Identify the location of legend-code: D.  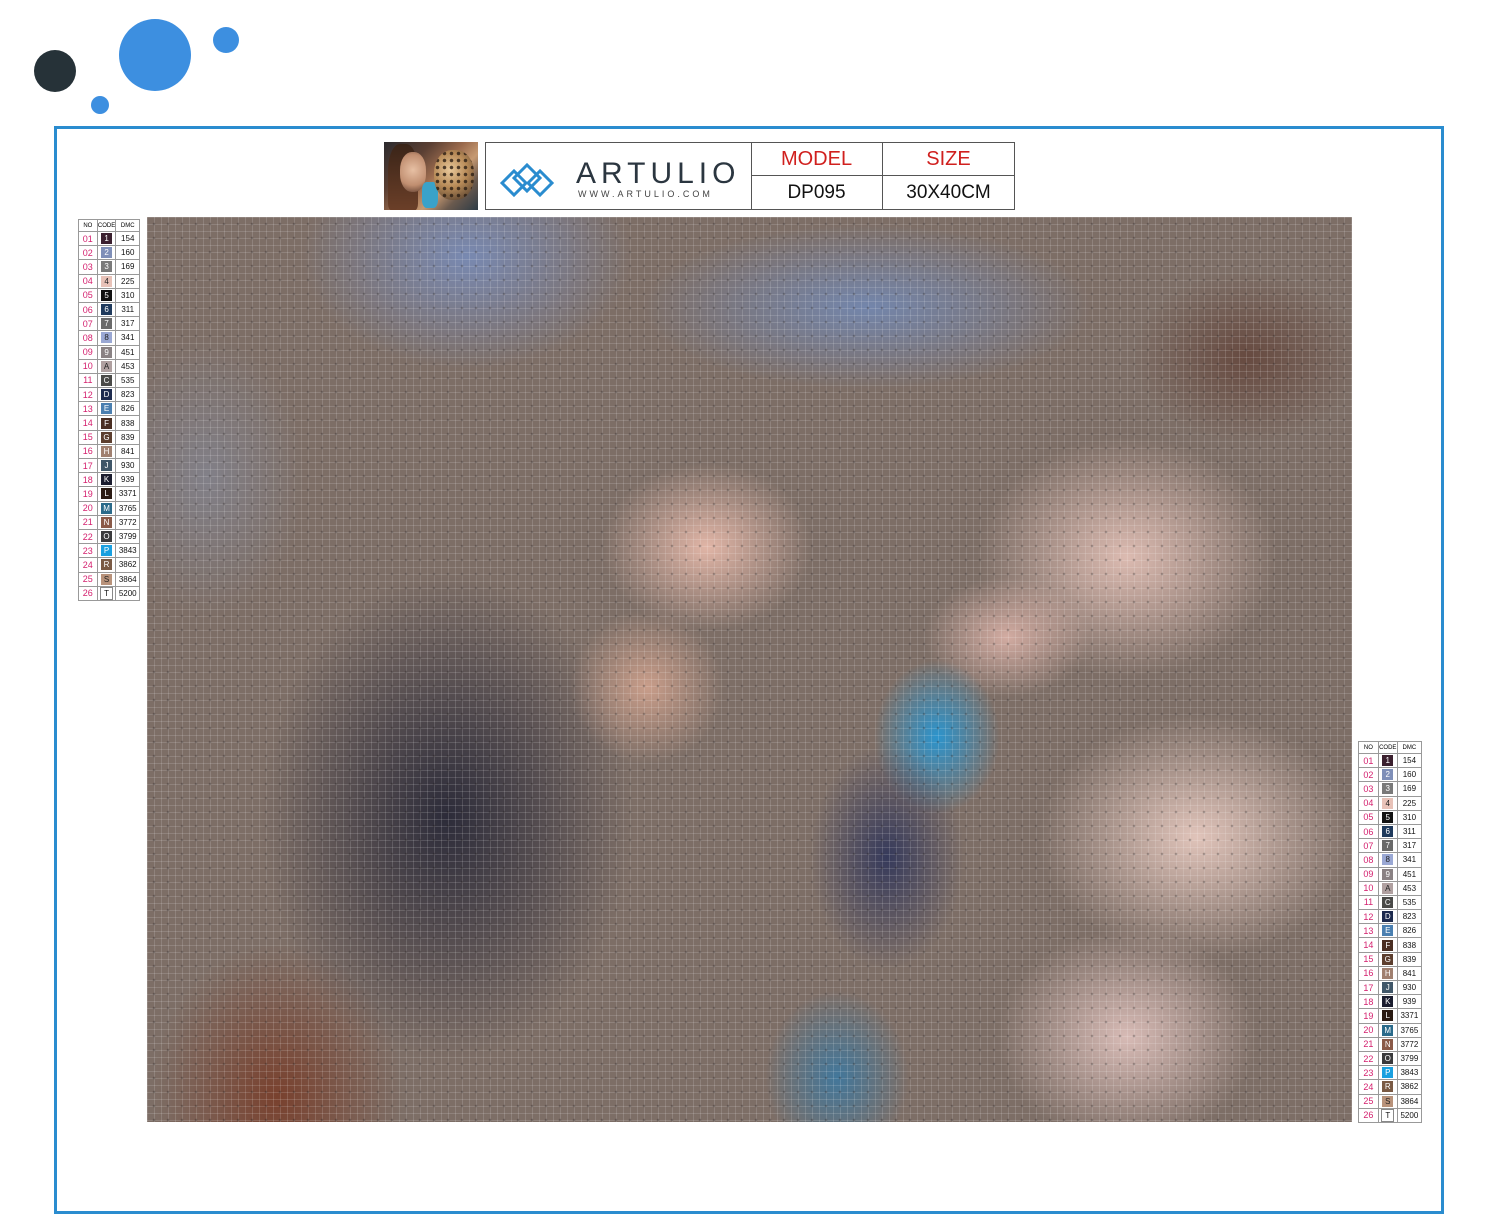
(1387, 917).